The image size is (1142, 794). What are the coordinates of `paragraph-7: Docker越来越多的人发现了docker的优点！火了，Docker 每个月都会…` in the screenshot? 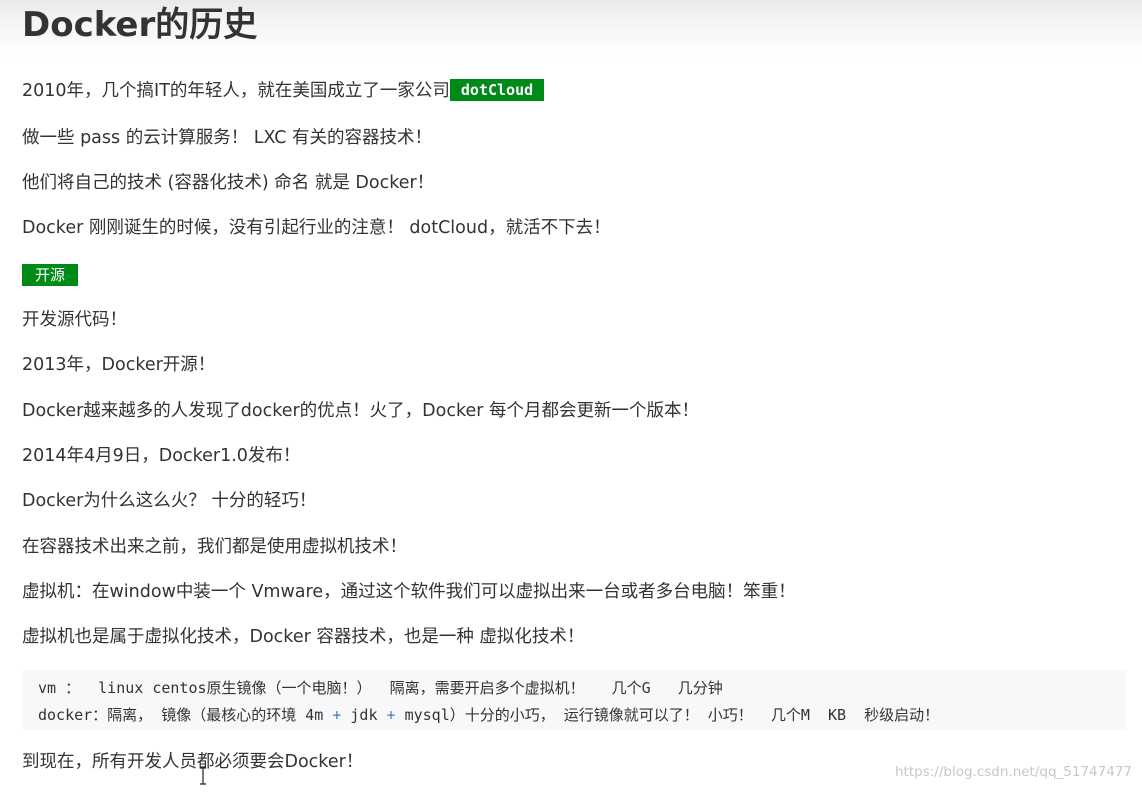 It's located at (361, 411).